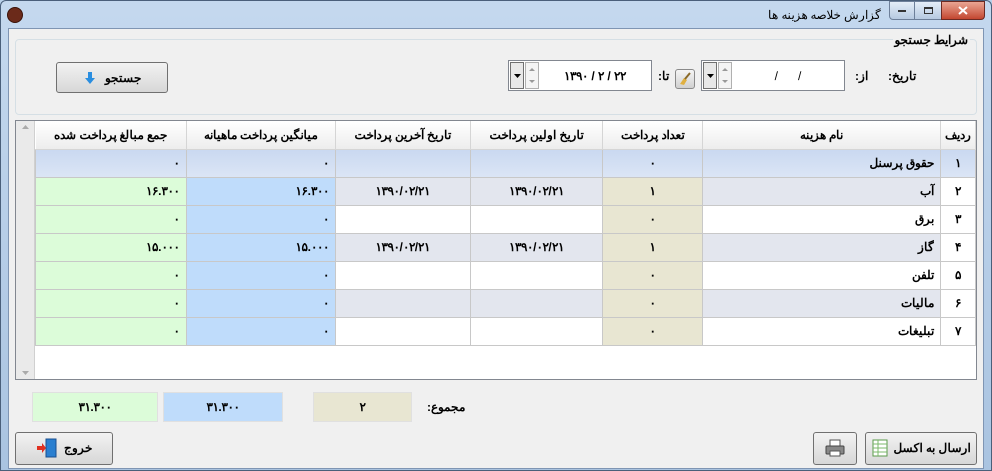  I want to click on row-number-cell: ۳, so click(958, 219).